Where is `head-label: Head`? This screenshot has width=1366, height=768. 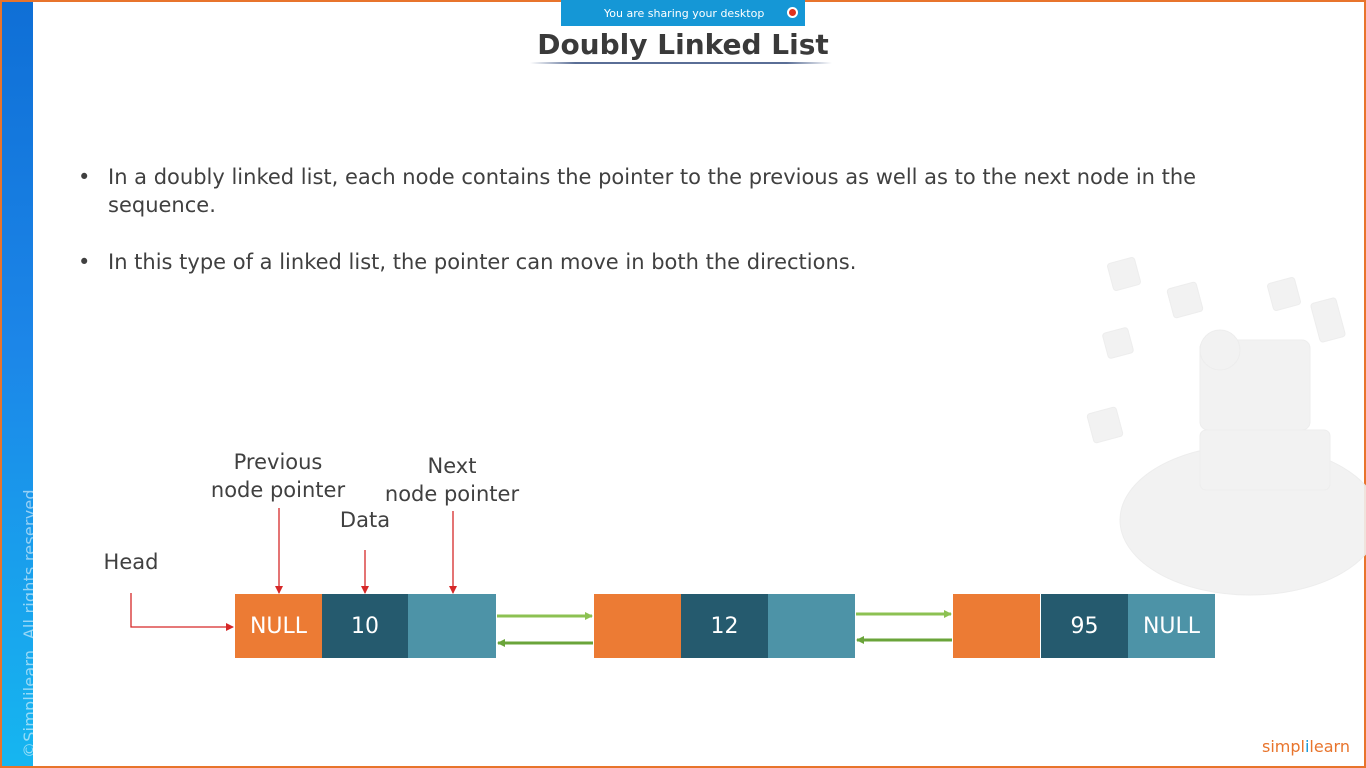
head-label: Head is located at coordinates (131, 562).